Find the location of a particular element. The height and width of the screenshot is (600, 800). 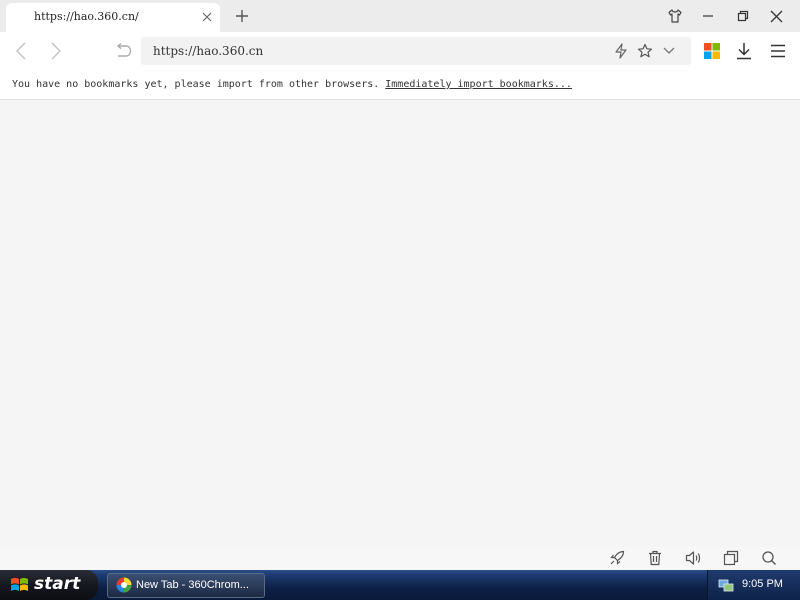

star-icon is located at coordinates (645, 51).